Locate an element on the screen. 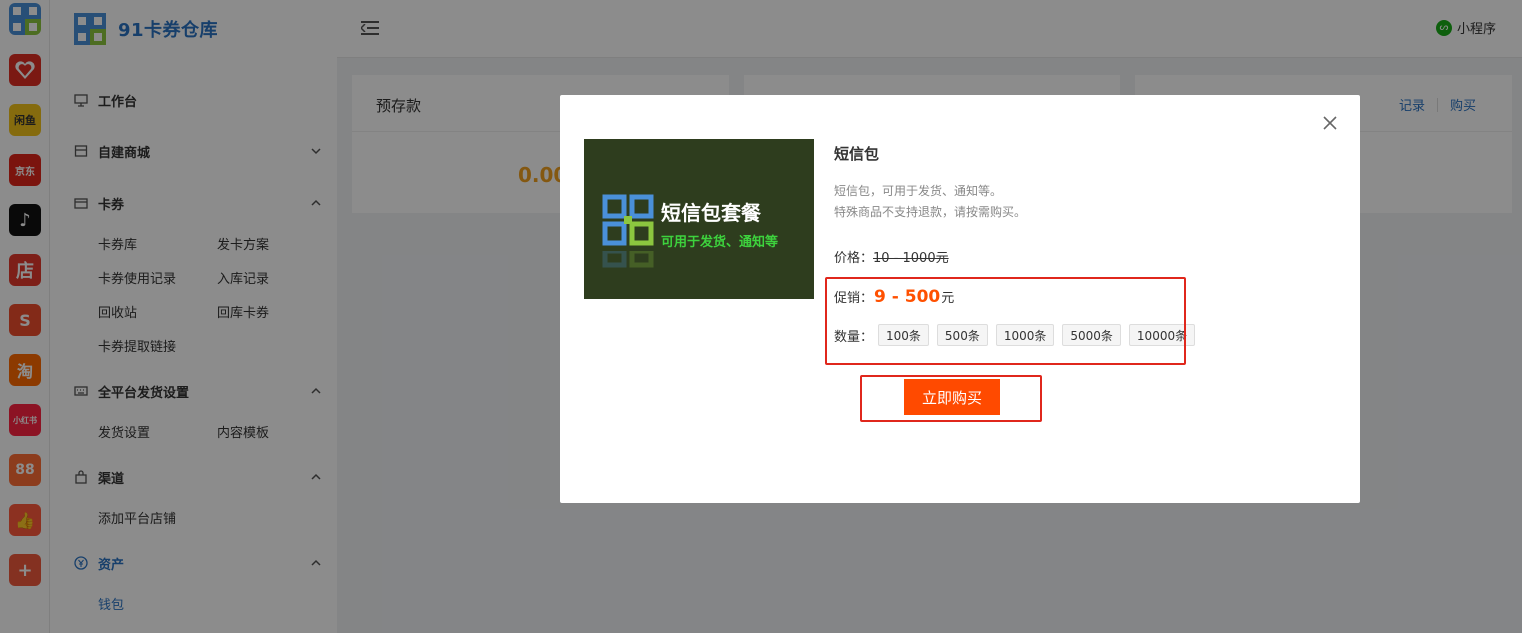 This screenshot has height=633, width=1522. product-image-subtitle: 可用于发货、通知等 is located at coordinates (720, 242).